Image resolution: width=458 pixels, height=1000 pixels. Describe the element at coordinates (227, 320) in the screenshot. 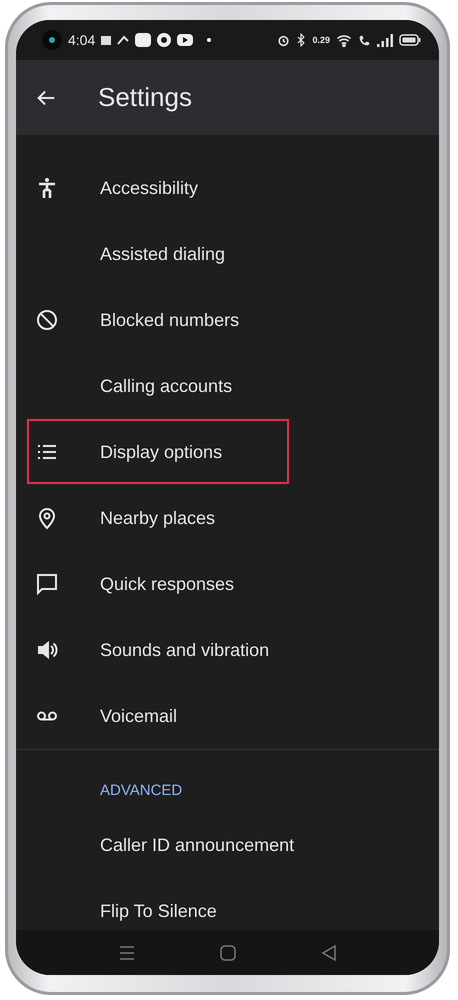

I see `settings-item: Blocked numbers` at that location.